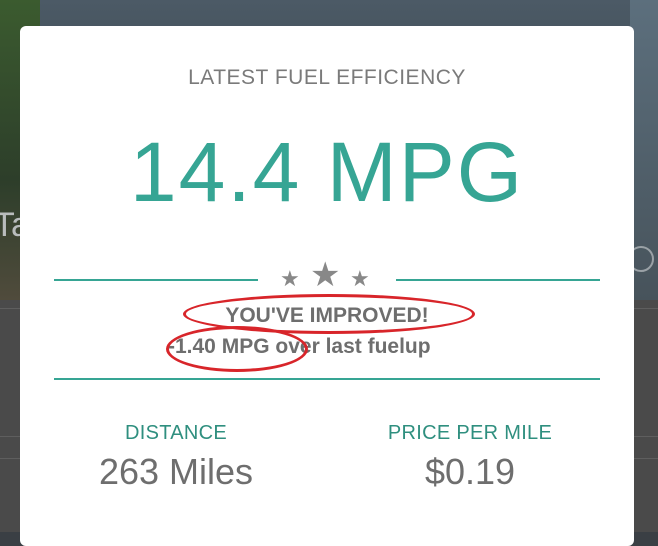 The height and width of the screenshot is (546, 658). I want to click on rating-stars: ★ ★ ★, so click(328, 278).